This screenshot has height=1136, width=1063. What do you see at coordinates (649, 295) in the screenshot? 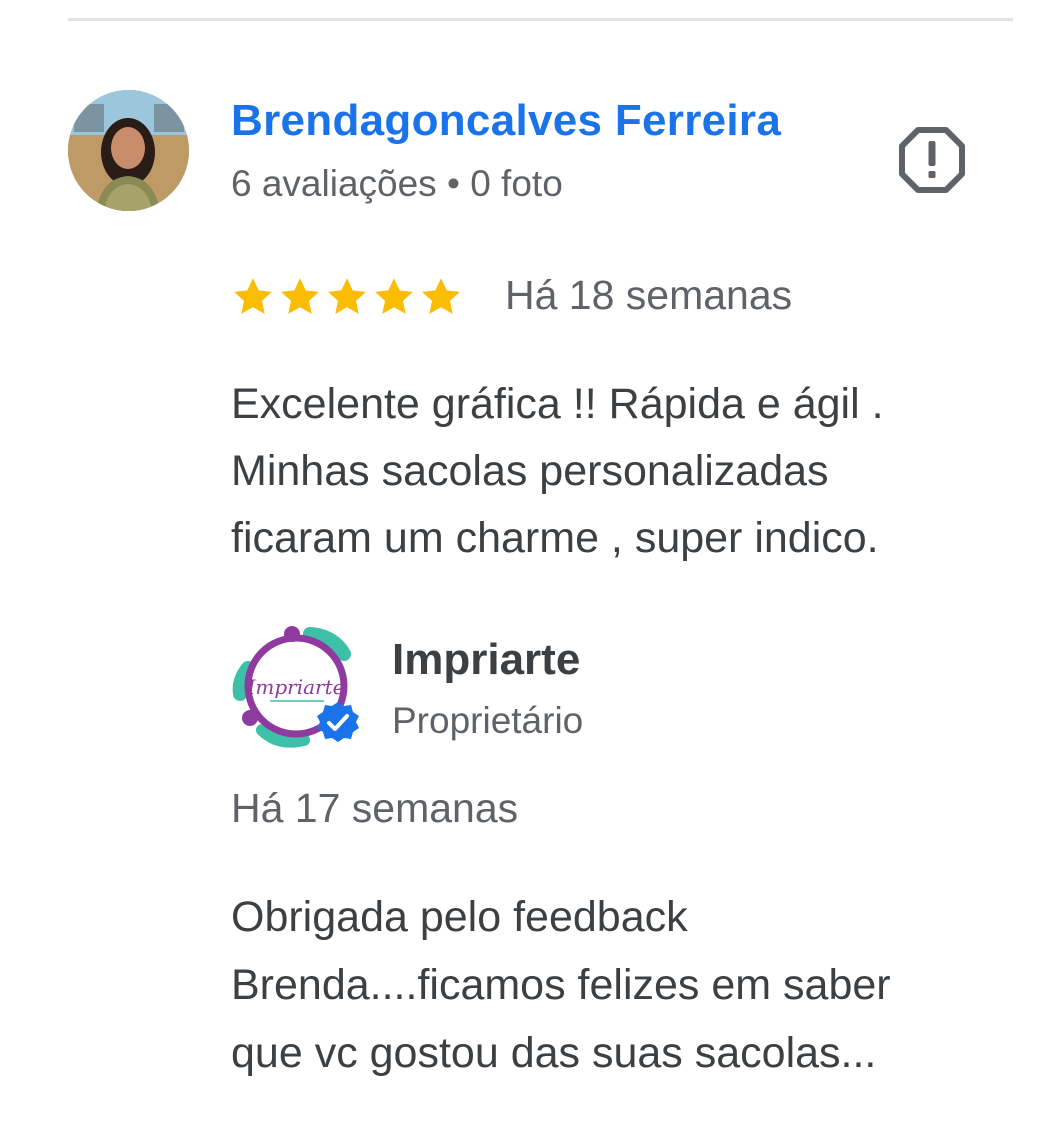
I see `review-time: Há 18 semanas` at bounding box center [649, 295].